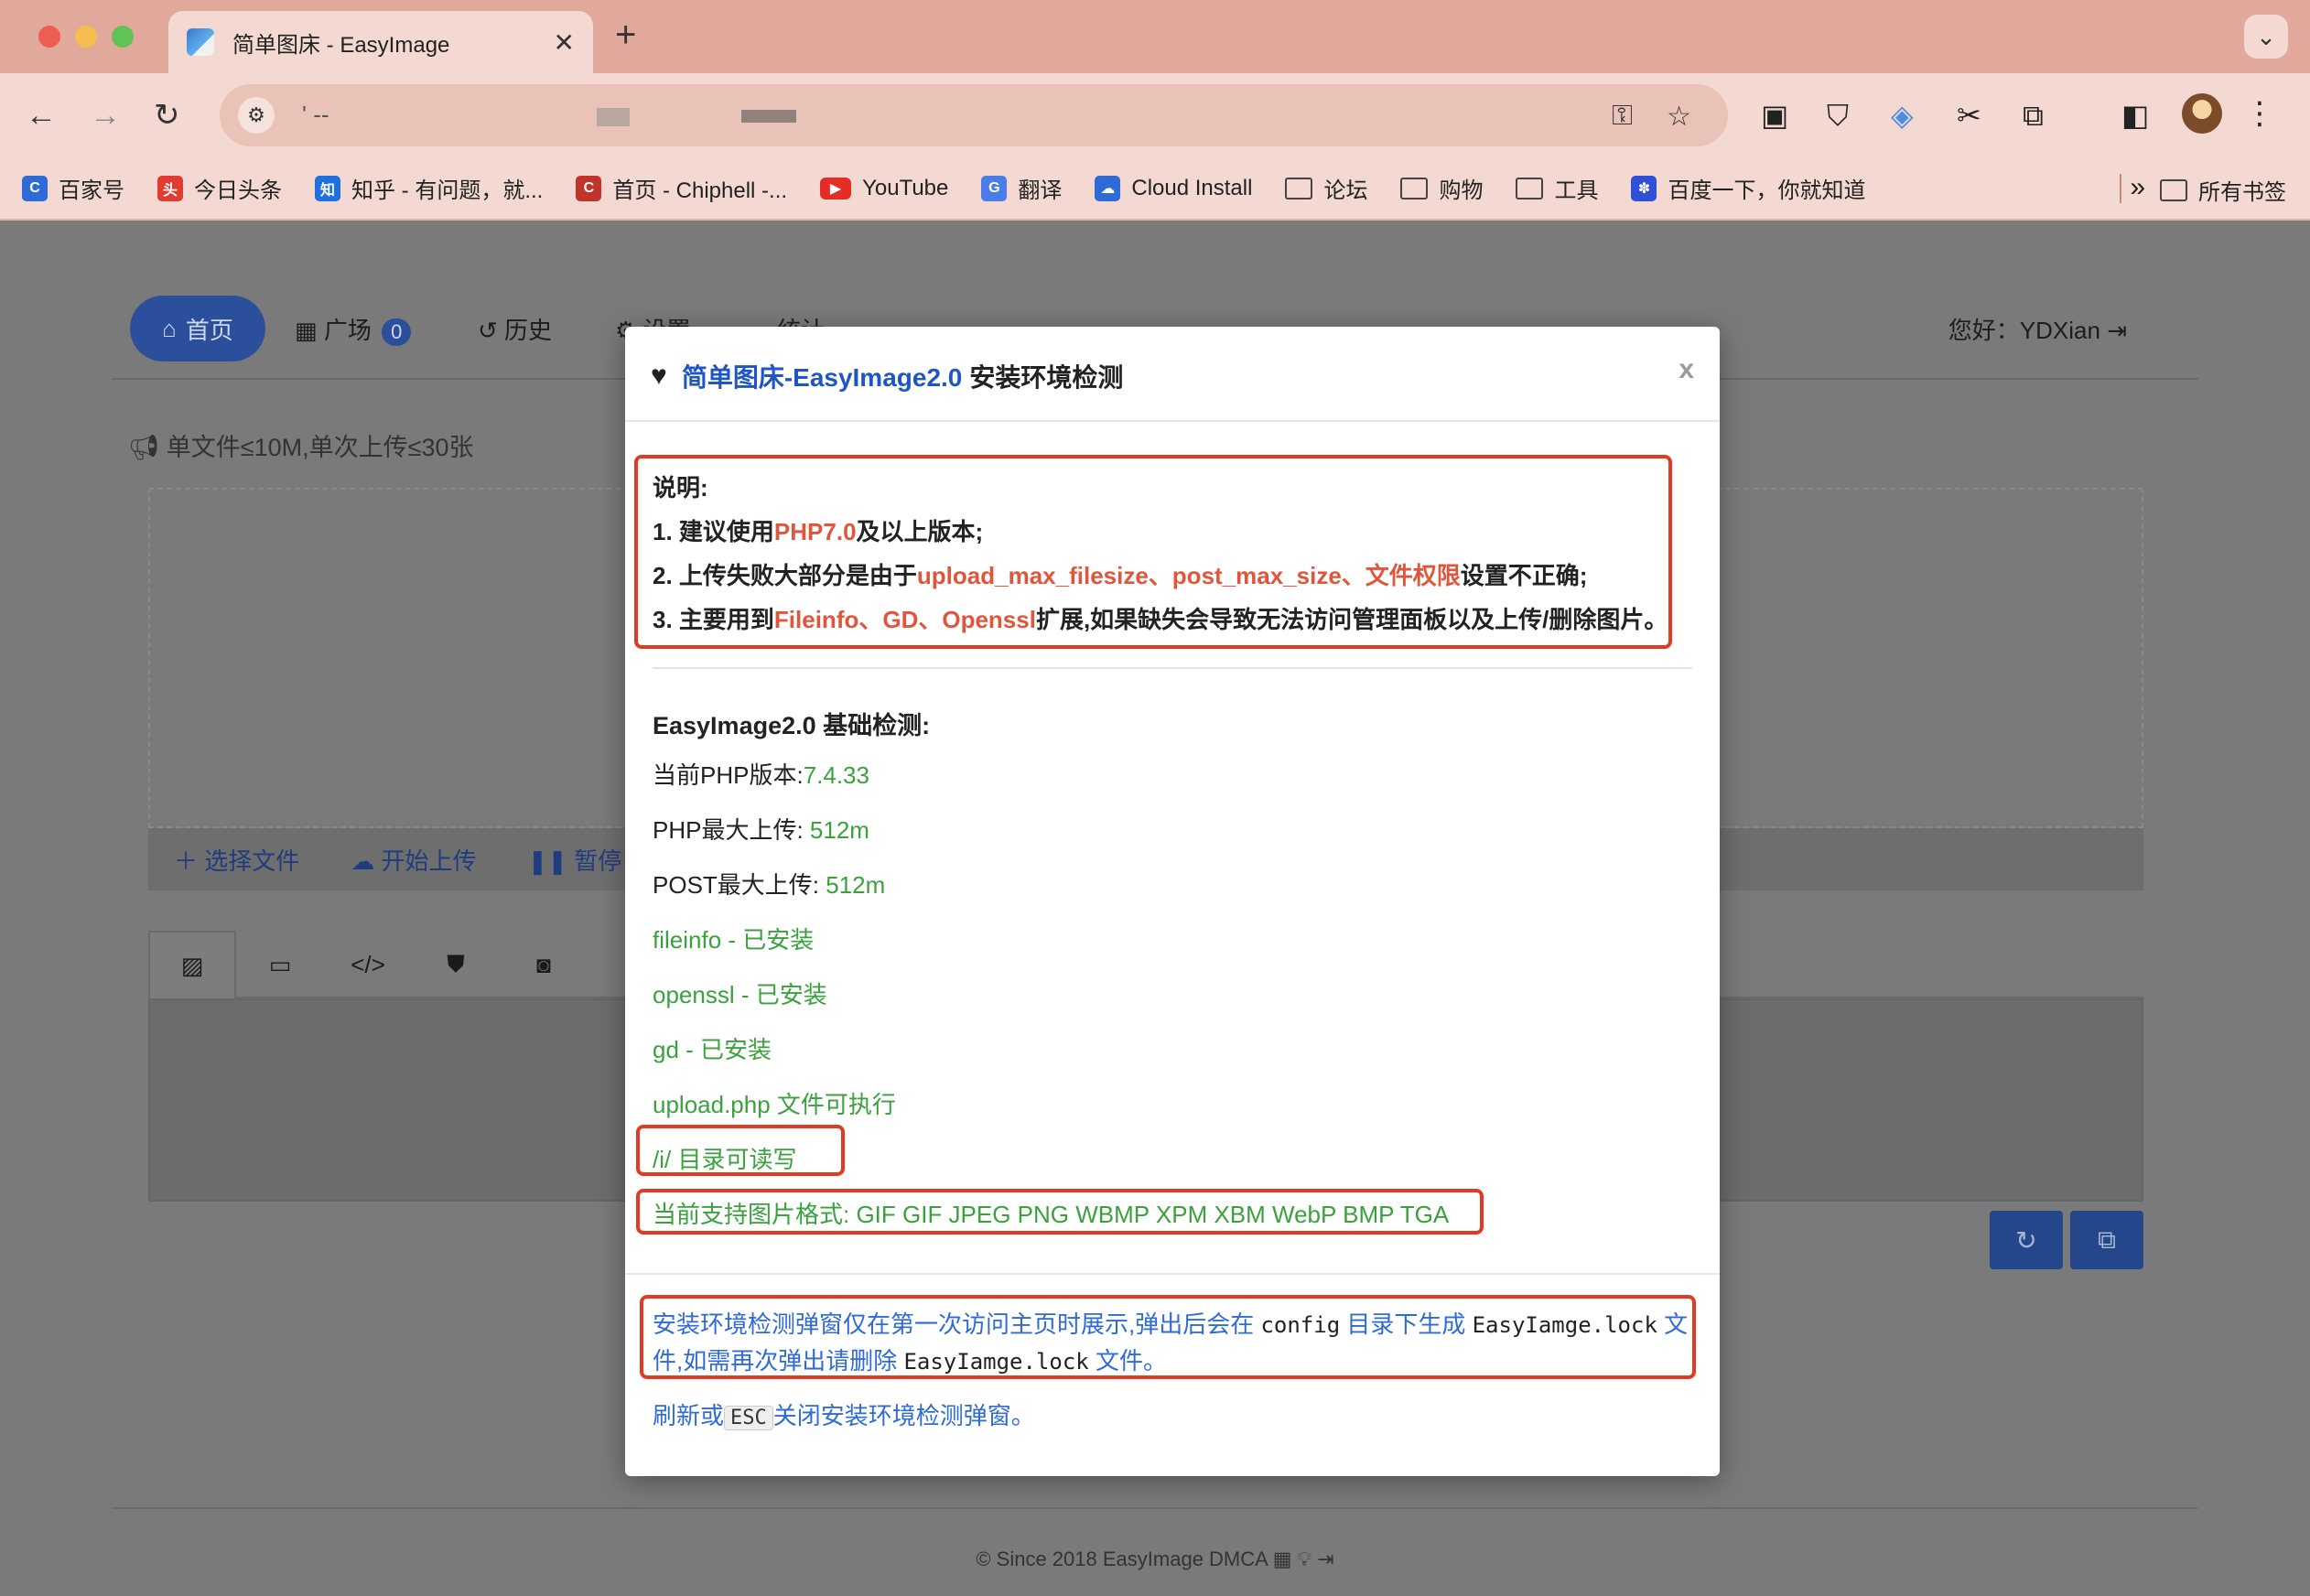  Describe the element at coordinates (35, 188) in the screenshot. I see `baijiahao-icon: C` at that location.